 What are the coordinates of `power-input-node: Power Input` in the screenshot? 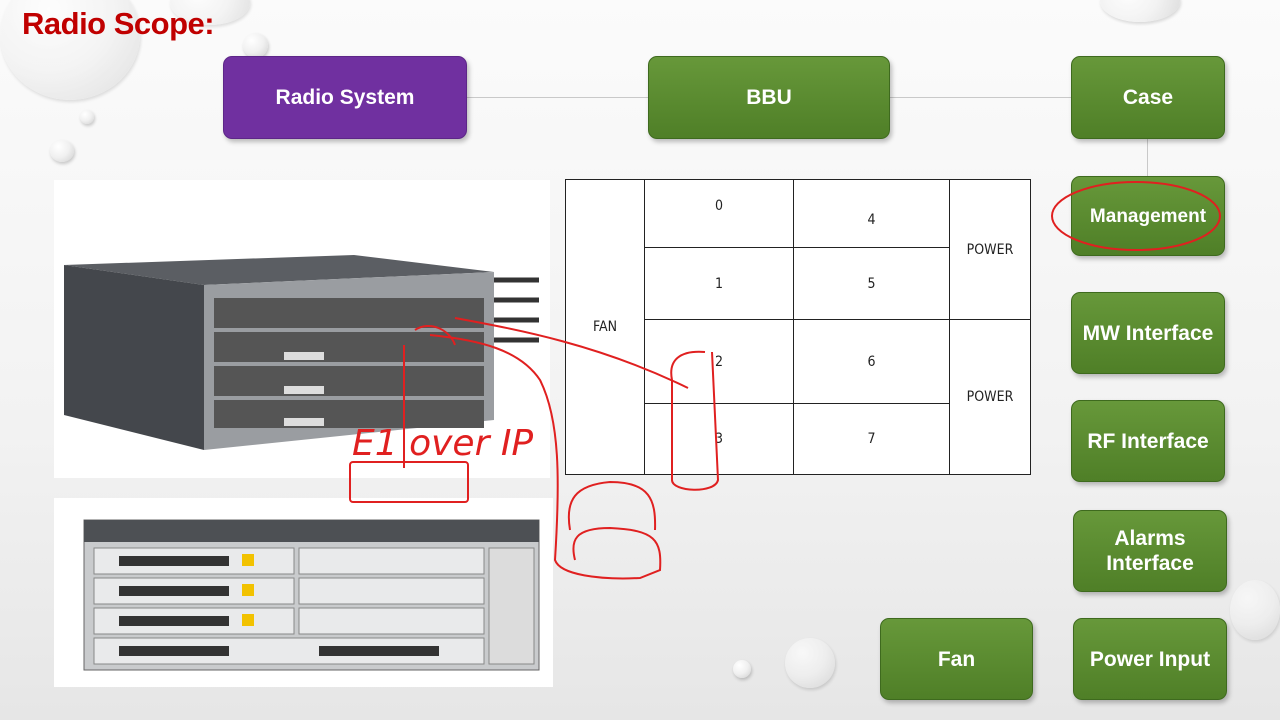 It's located at (1150, 659).